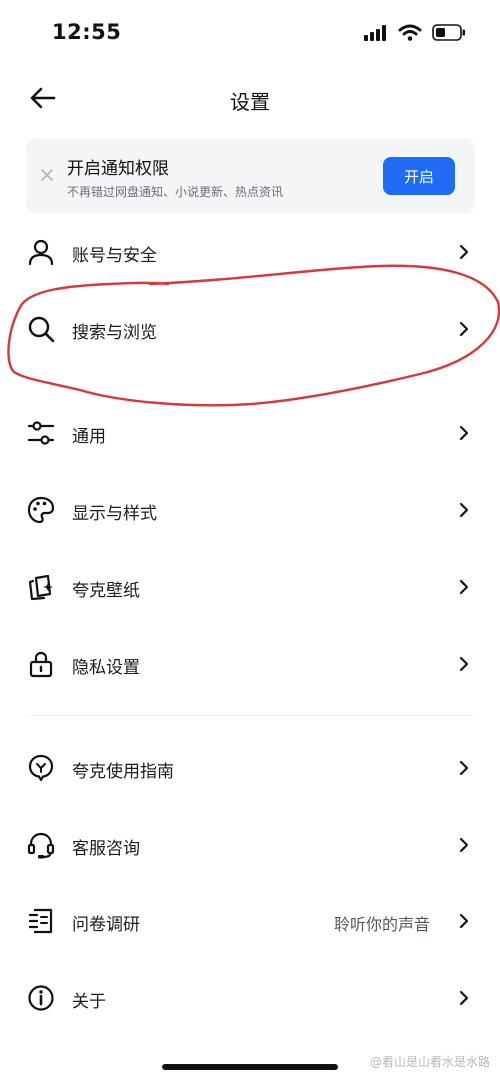  Describe the element at coordinates (106, 591) in the screenshot. I see `settings-item-label: 夸克壁纸` at that location.